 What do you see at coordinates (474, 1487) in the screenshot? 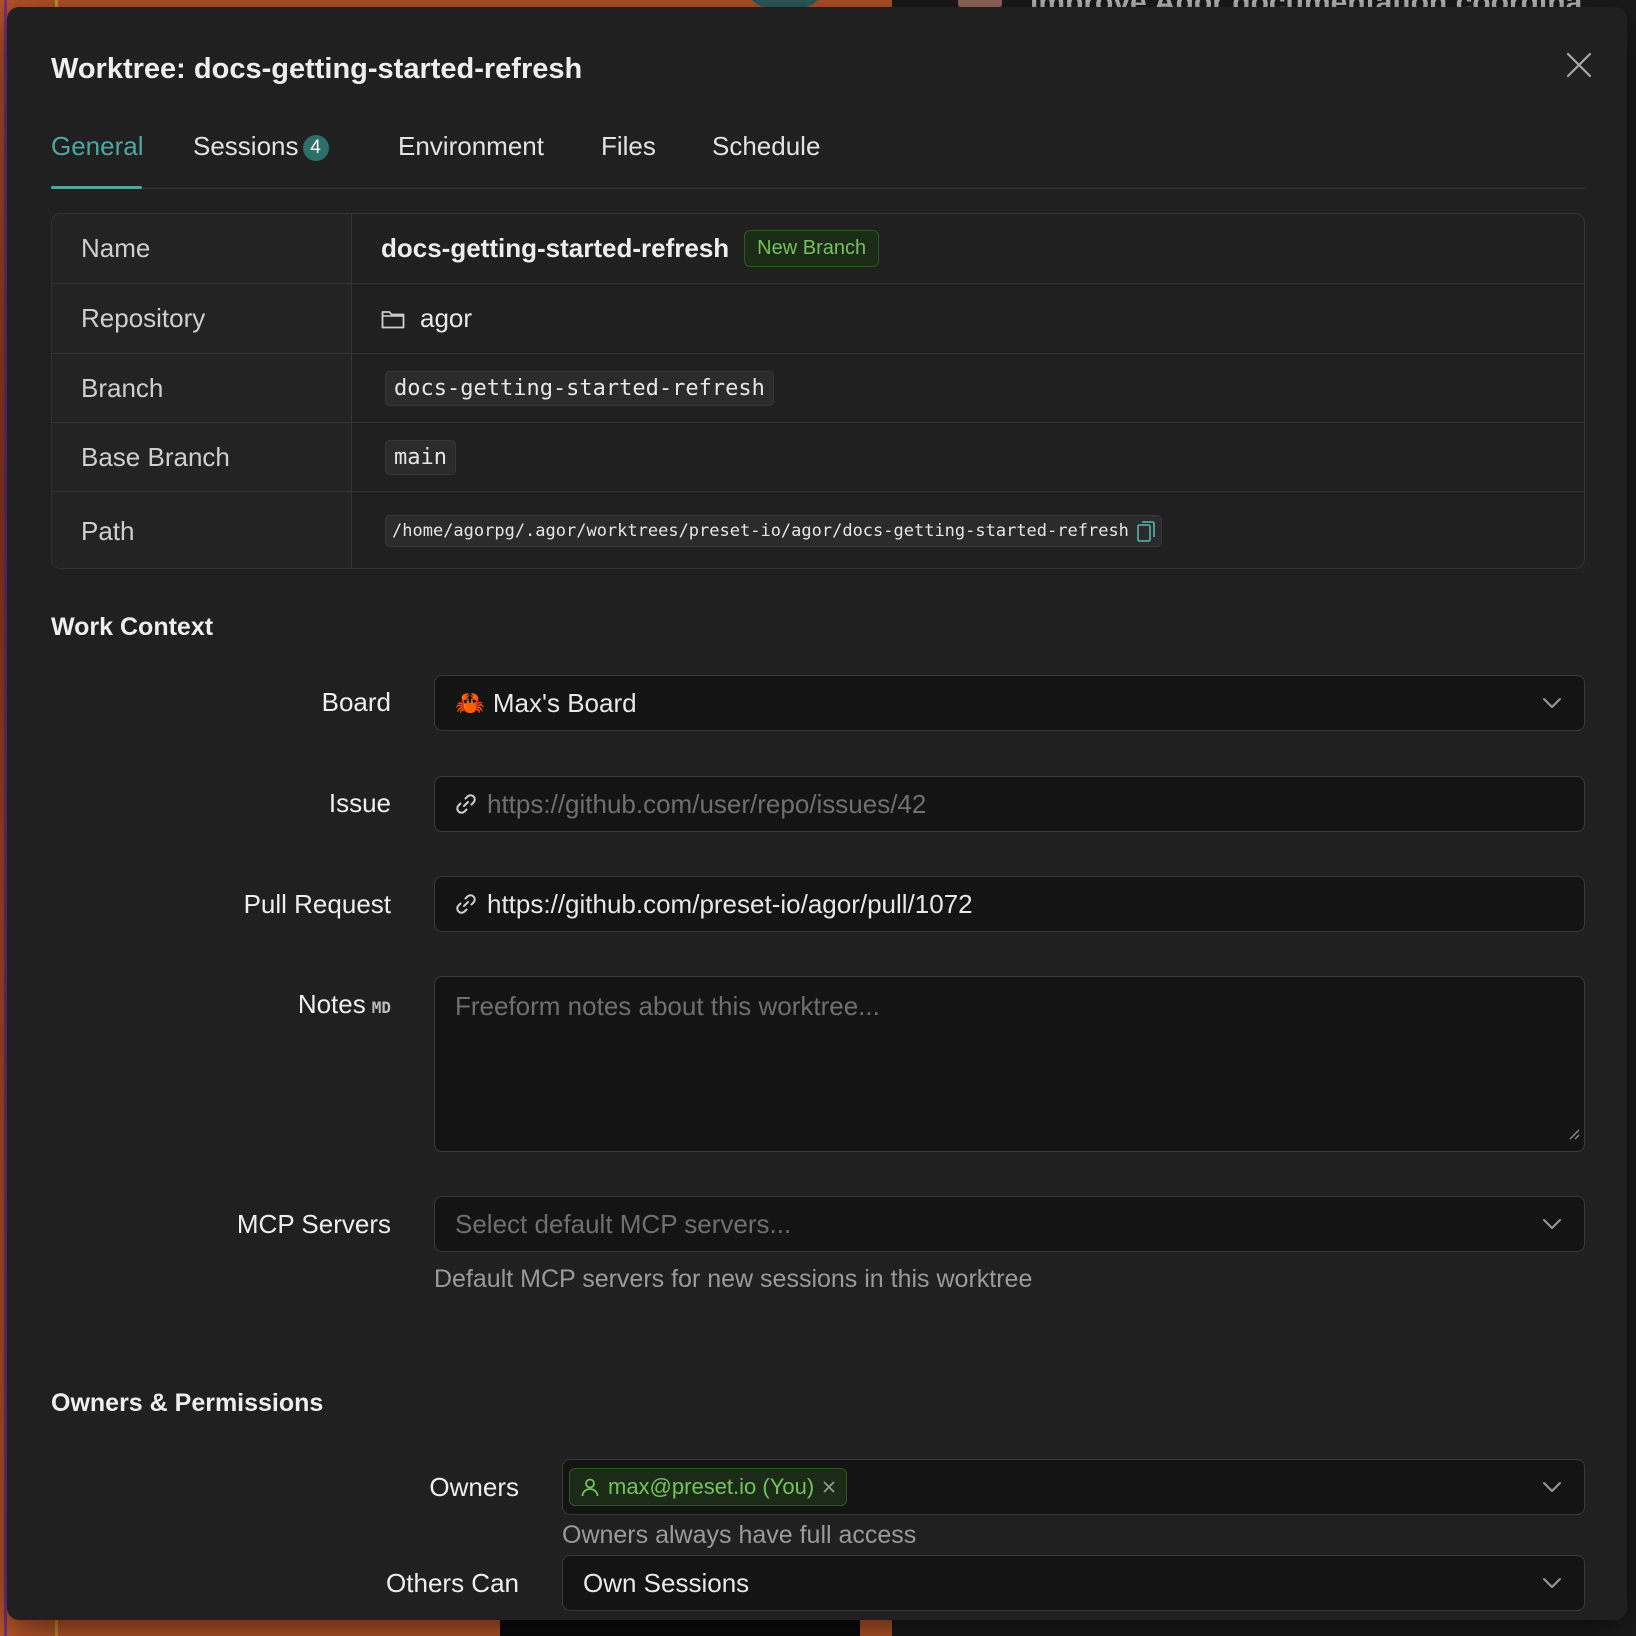
I see `owners-label: Owners` at bounding box center [474, 1487].